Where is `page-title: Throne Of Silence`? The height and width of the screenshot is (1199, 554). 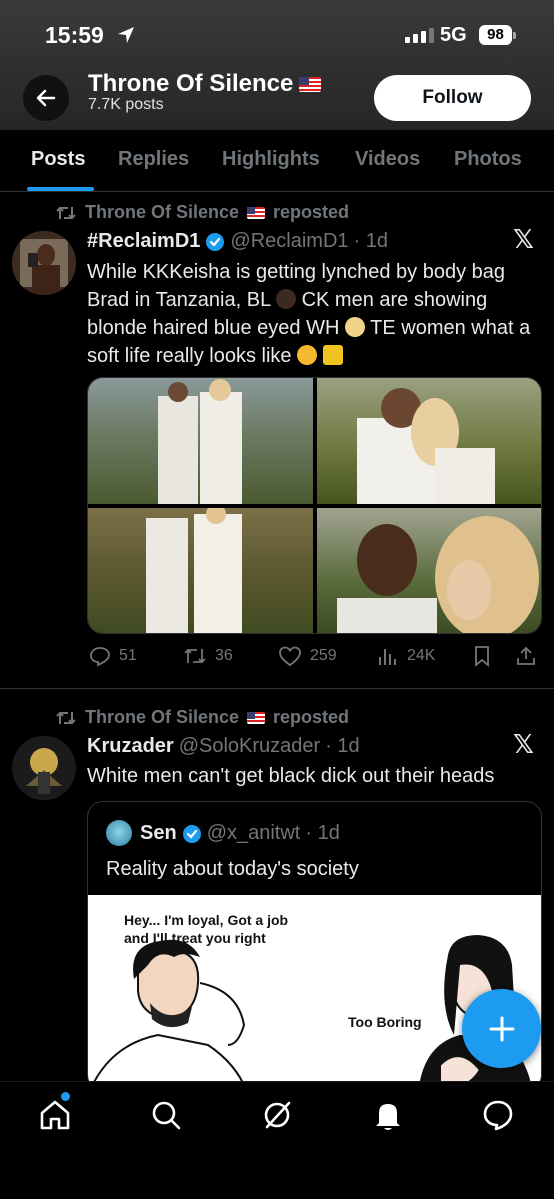
page-title: Throne Of Silence is located at coordinates (205, 84).